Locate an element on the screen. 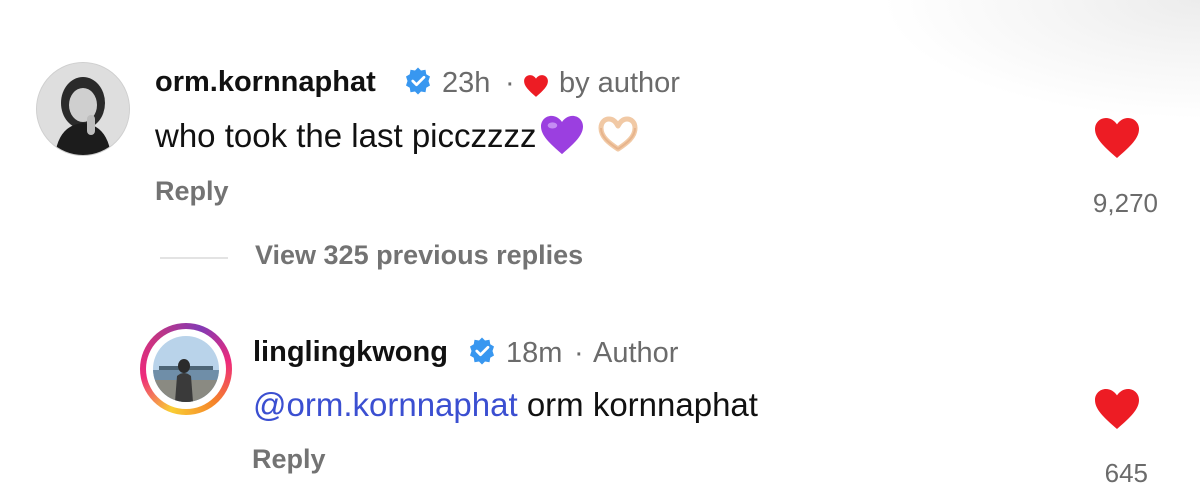 This screenshot has height=500, width=1200. like-count: 645 is located at coordinates (1126, 473).